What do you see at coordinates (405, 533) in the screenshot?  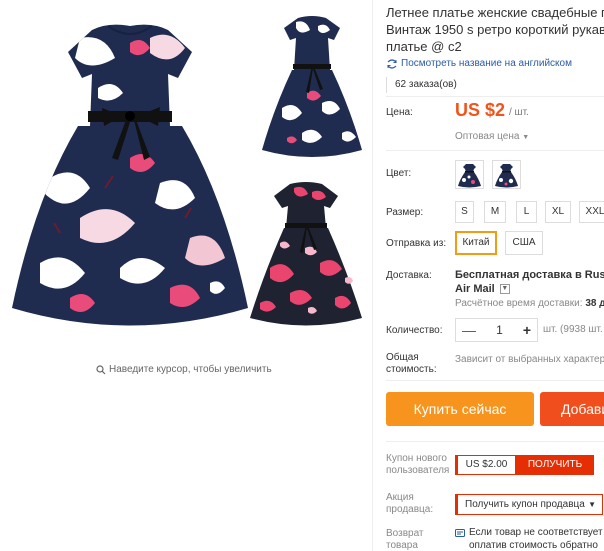 I see `returns-label-line-1: Возврат` at bounding box center [405, 533].